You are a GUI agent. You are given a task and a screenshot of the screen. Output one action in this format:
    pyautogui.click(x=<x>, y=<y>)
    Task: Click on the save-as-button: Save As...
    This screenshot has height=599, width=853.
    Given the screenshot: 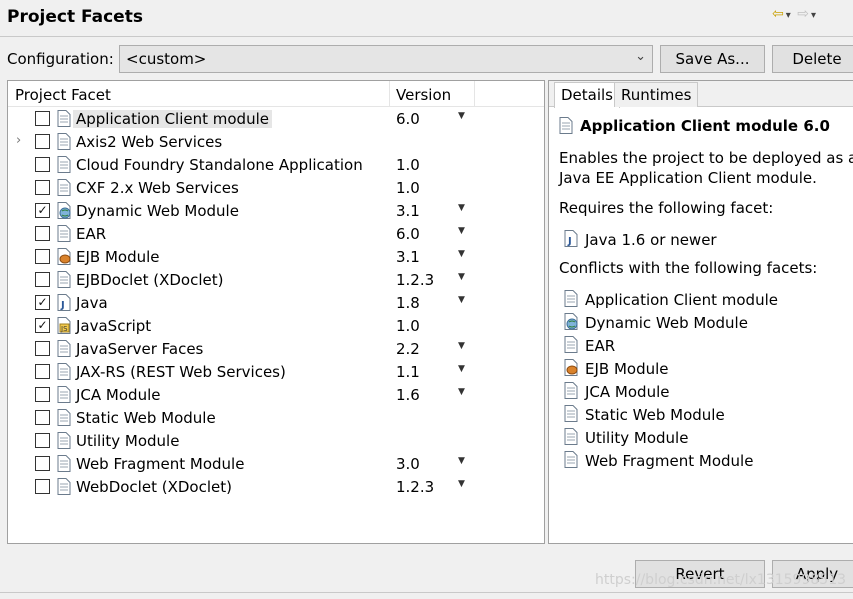 What is the action you would take?
    pyautogui.click(x=712, y=59)
    